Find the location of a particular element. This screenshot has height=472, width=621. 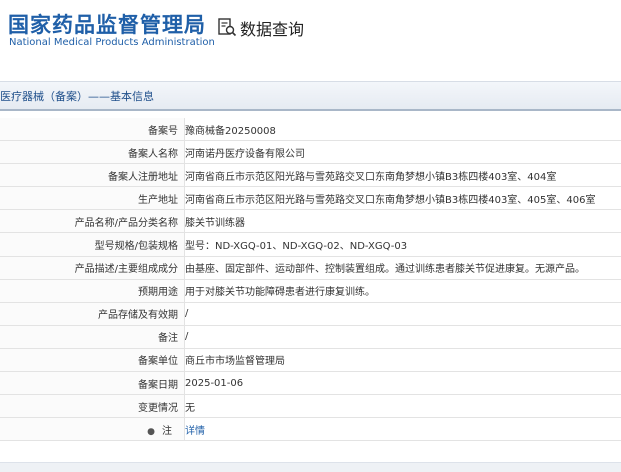

table-row: 备注 / is located at coordinates (310, 336).